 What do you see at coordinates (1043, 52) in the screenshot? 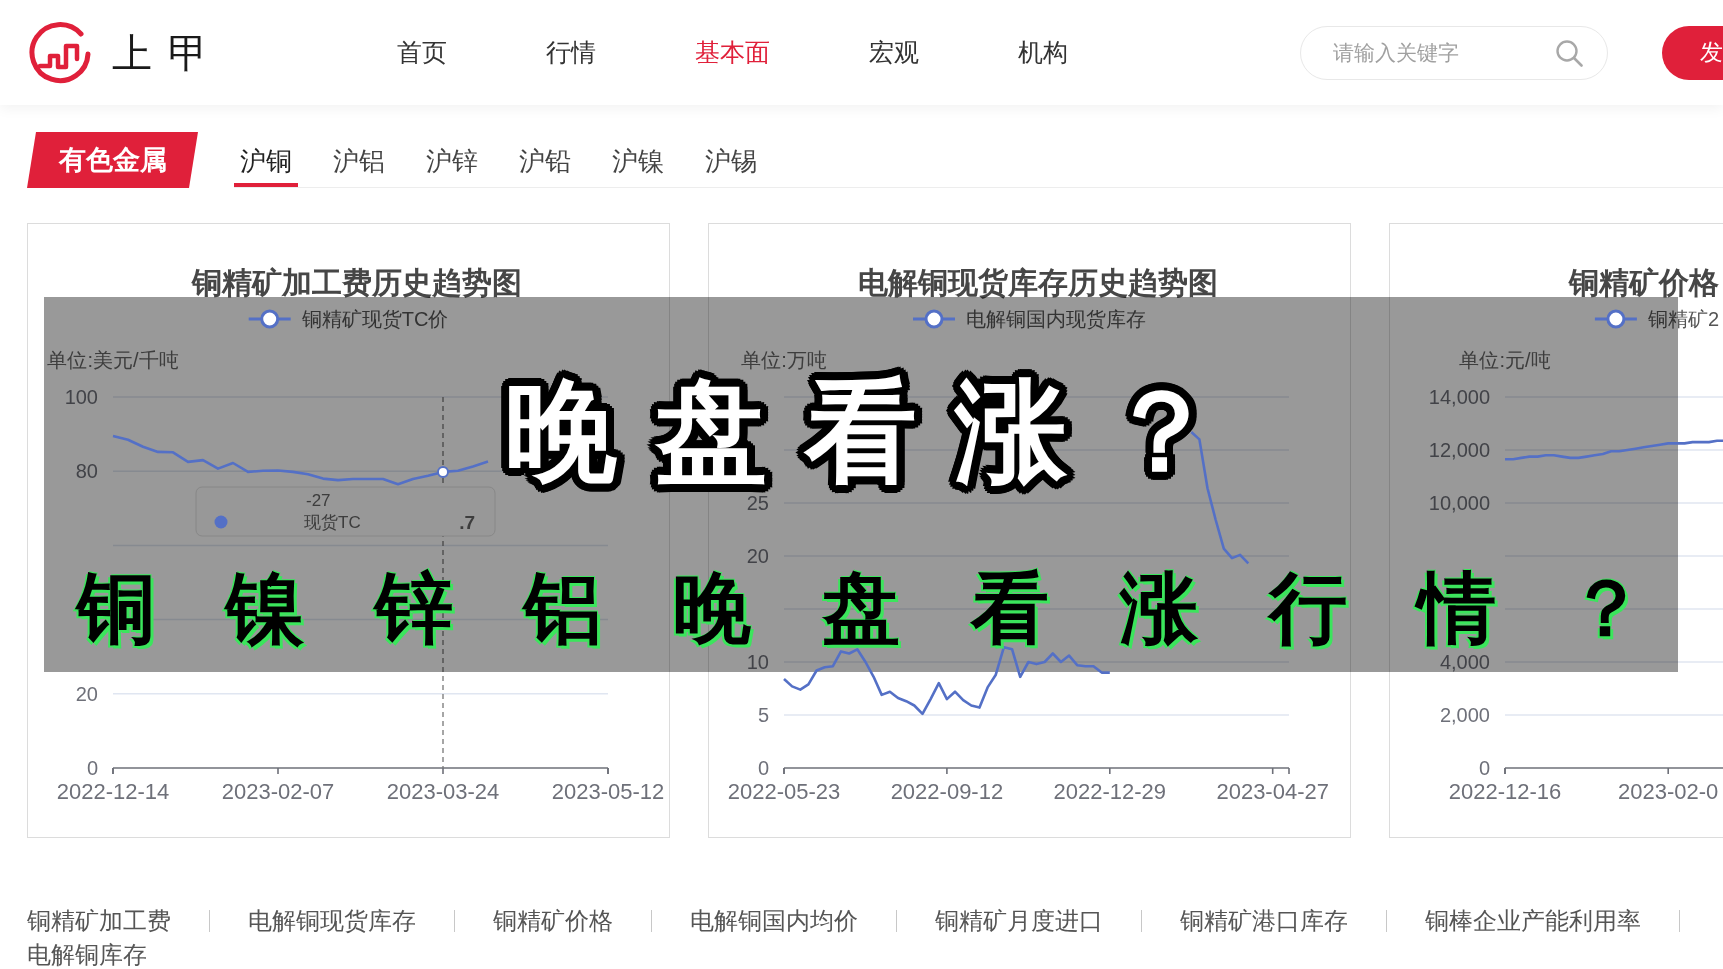
I see `nav-link: 机构` at bounding box center [1043, 52].